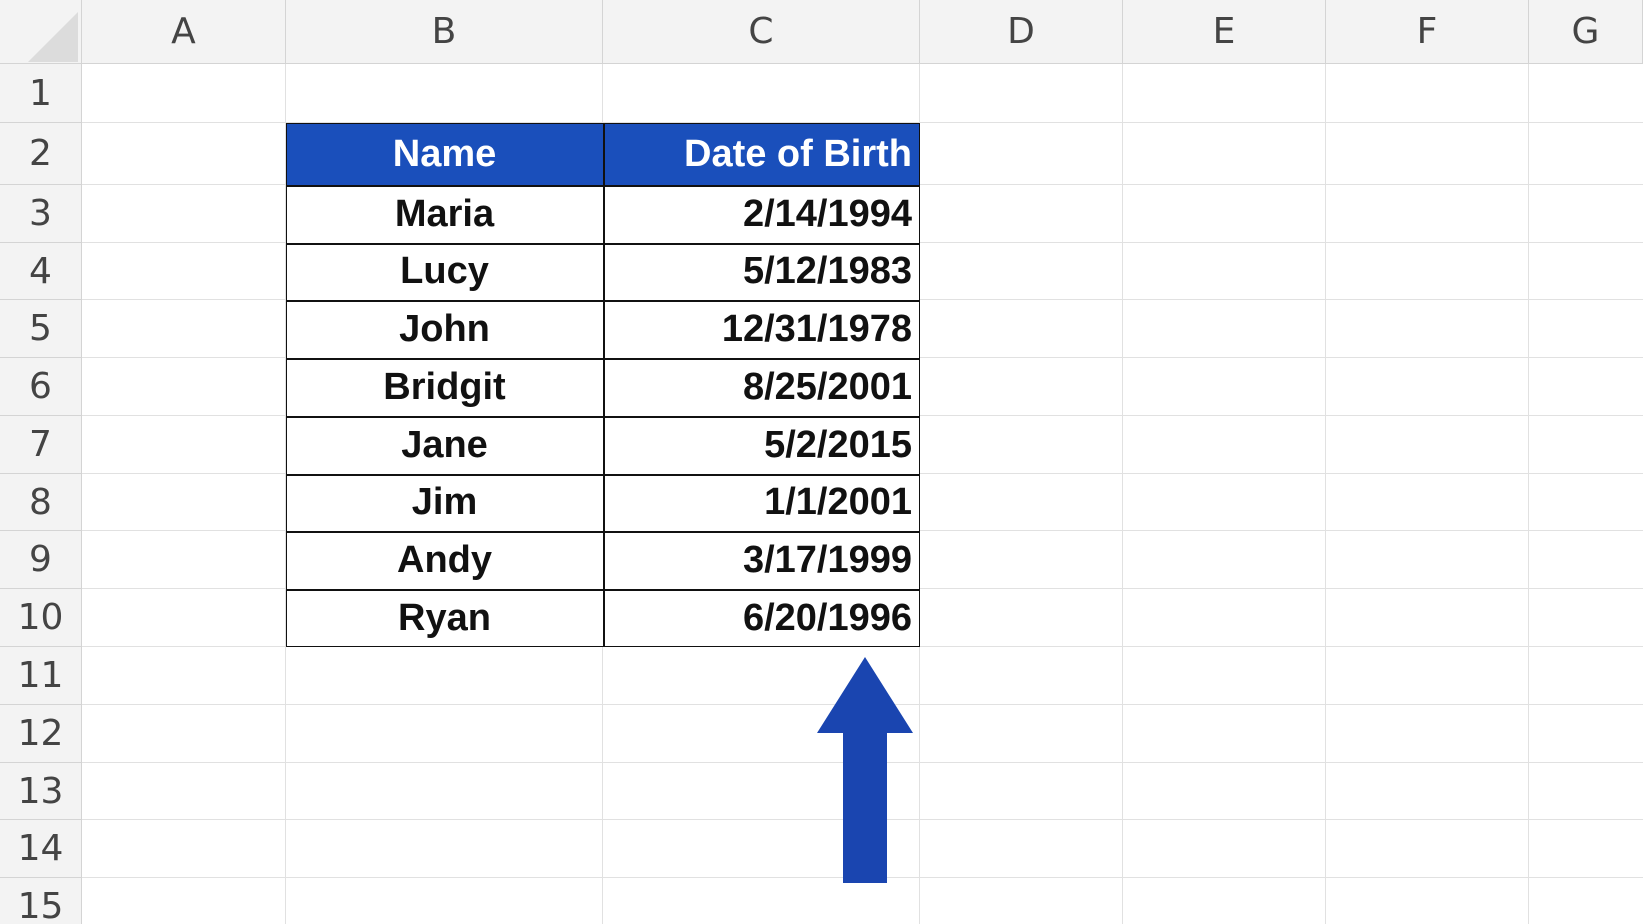 This screenshot has width=1643, height=924. I want to click on row-header-10: 10, so click(41, 618).